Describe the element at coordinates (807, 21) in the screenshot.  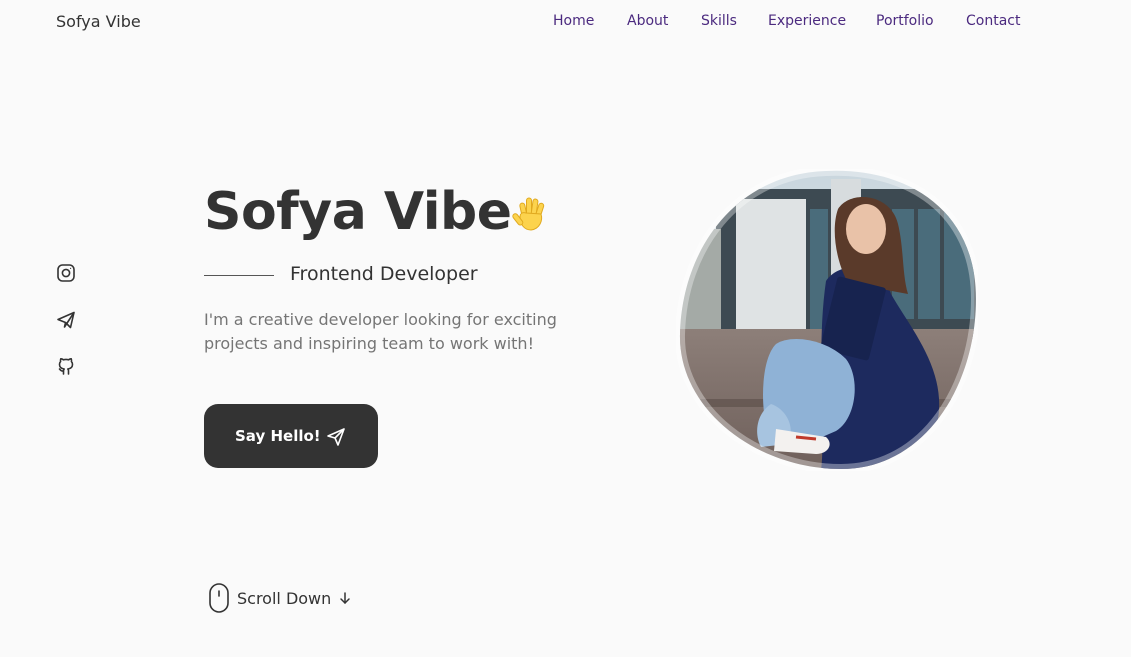
I see `nav-experience: Experience` at that location.